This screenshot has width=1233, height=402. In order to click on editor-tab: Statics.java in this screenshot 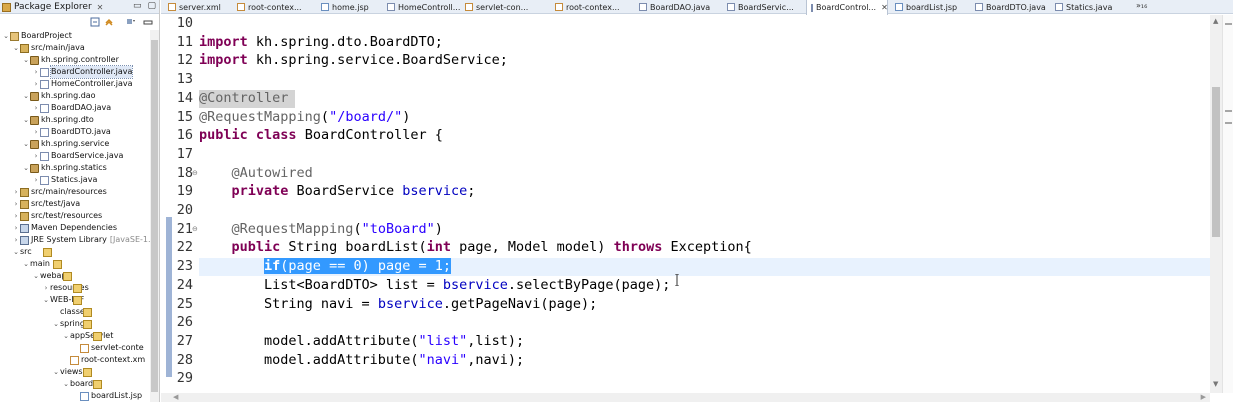, I will do `click(1090, 7)`.